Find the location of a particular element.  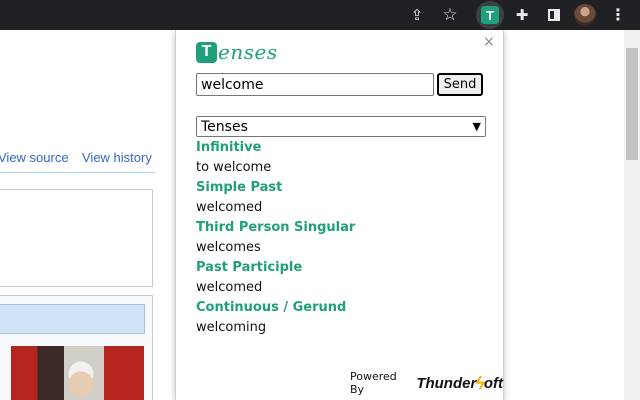

infobox-header is located at coordinates (72, 319).